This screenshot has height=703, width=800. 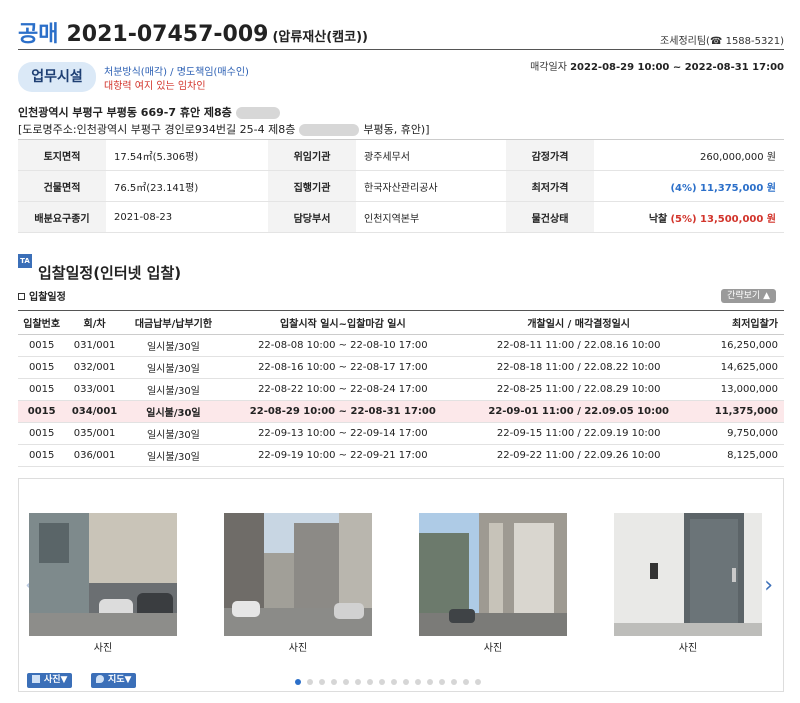 I want to click on sale-date-value: 2022-08-29 10:00 ~ 2022-08-31 17:00, so click(x=677, y=67).